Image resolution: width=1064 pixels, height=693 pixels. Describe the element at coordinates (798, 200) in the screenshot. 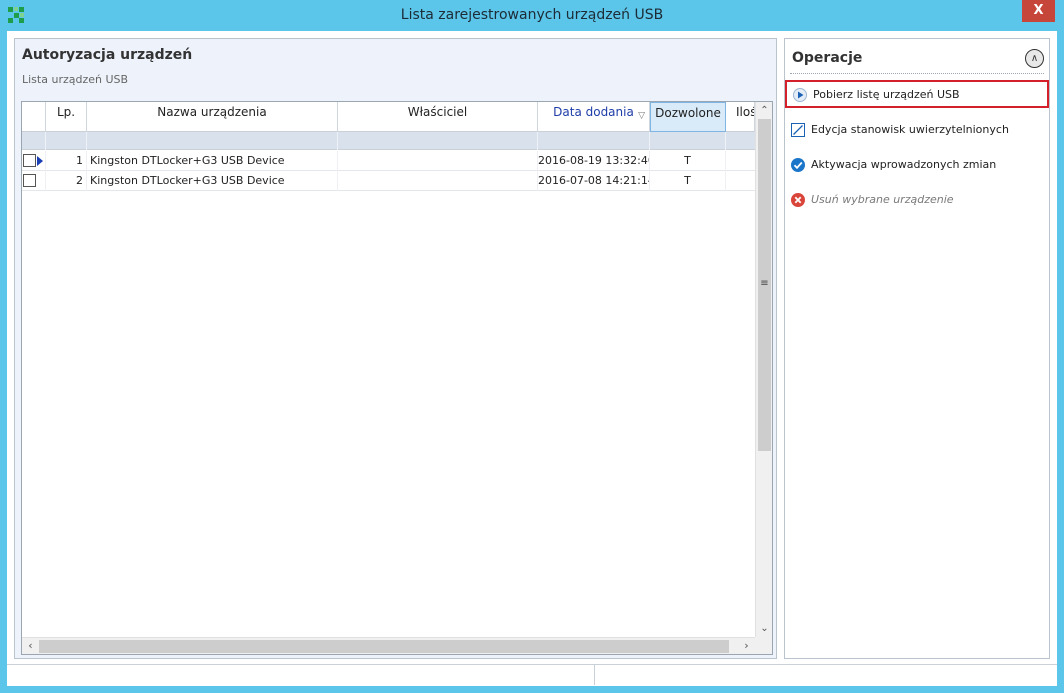

I see `delete-icon` at that location.